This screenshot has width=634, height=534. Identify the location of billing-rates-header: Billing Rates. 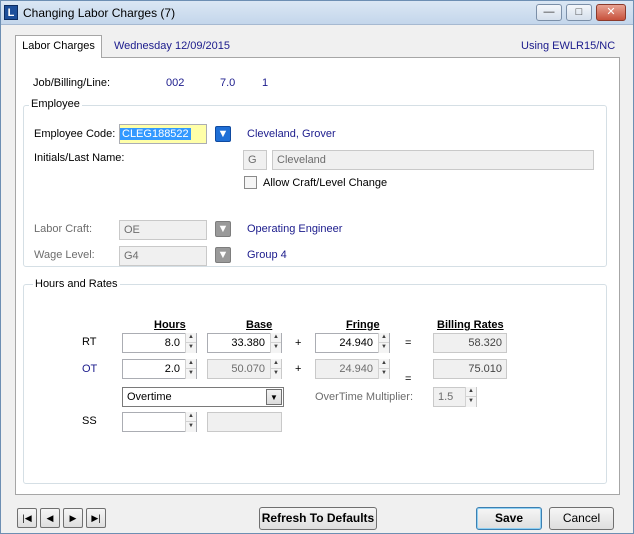
(470, 325).